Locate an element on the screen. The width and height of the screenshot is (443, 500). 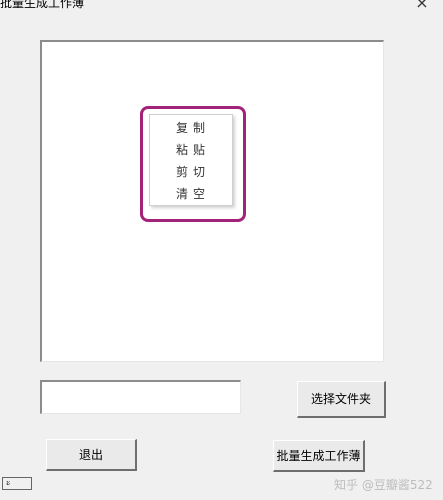
context-menu-copy: 复制 is located at coordinates (191, 128).